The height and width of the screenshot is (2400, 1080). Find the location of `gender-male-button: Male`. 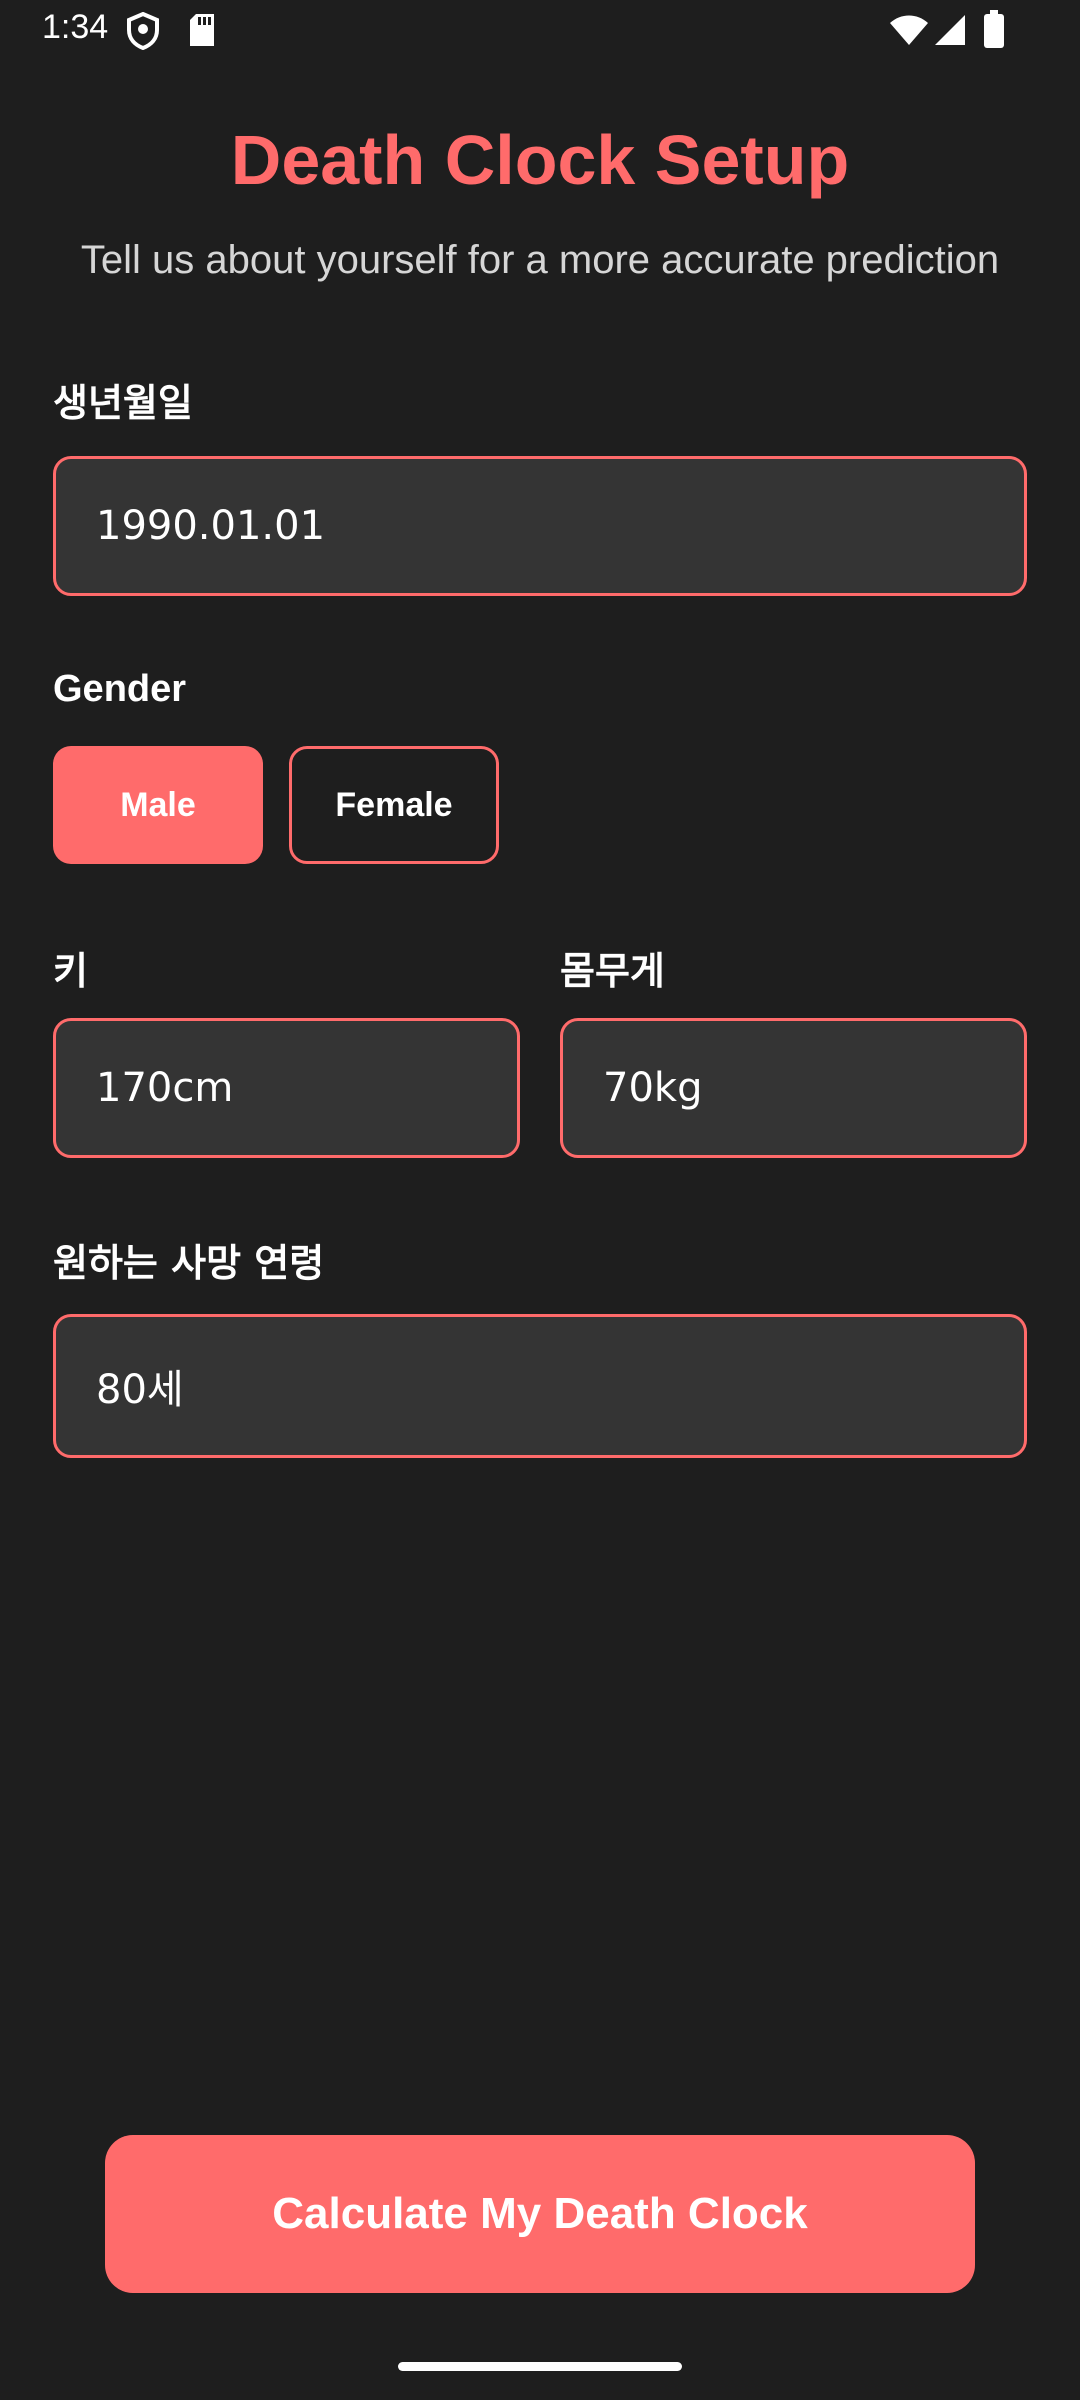

gender-male-button: Male is located at coordinates (158, 805).